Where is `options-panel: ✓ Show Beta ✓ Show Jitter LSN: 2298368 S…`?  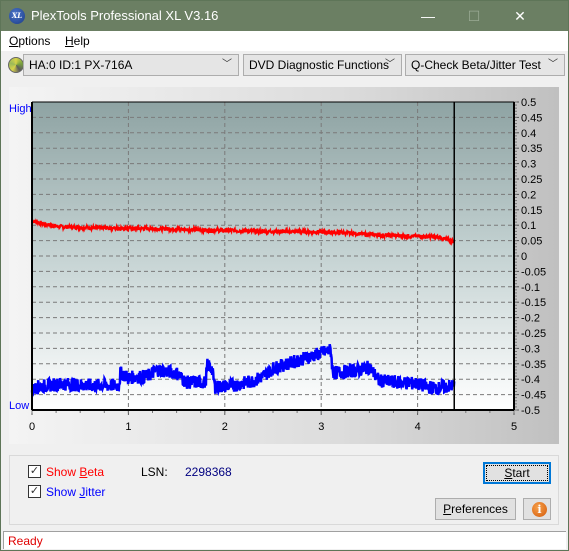 options-panel: ✓ Show Beta ✓ Show Jitter LSN: 2298368 S… is located at coordinates (284, 490).